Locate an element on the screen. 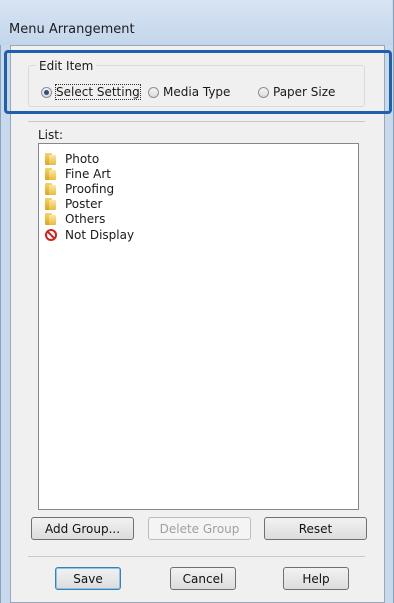  list-item-fine-art: Fine Art is located at coordinates (78, 174).